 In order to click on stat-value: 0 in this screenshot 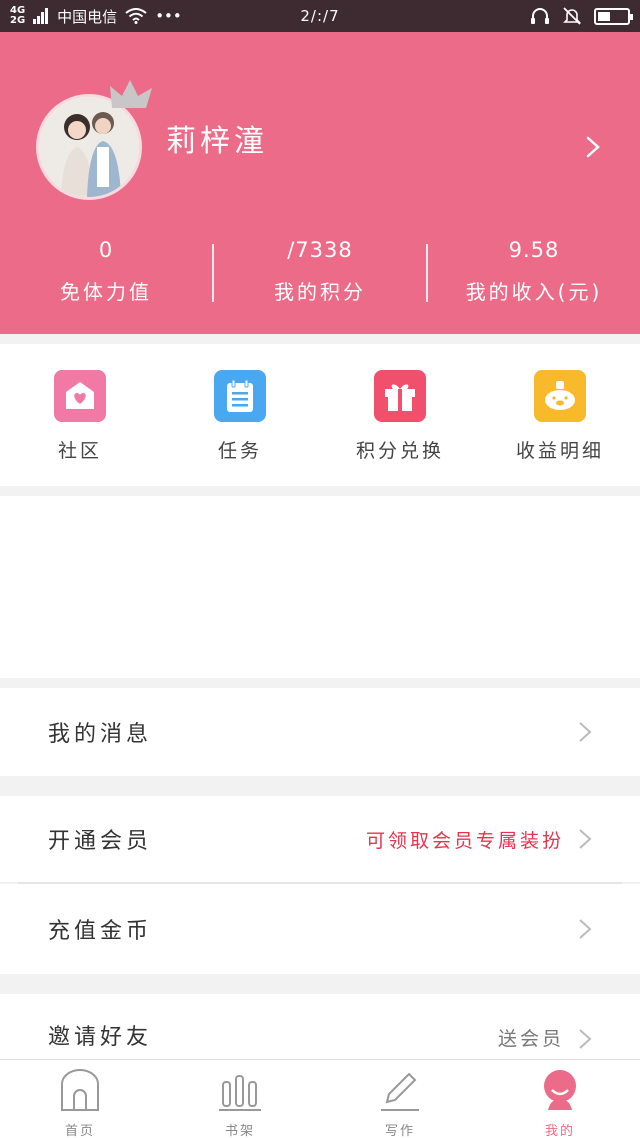, I will do `click(106, 250)`.